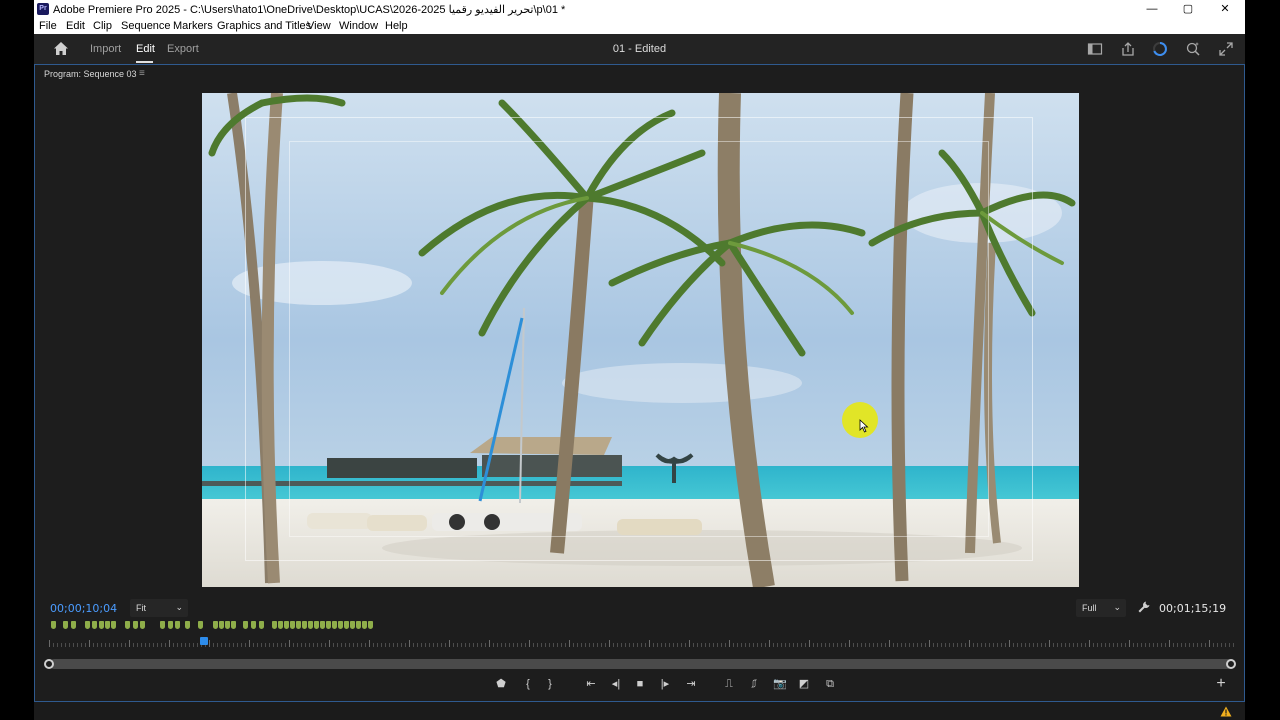 This screenshot has height=720, width=1280. What do you see at coordinates (83, 608) in the screenshot?
I see `current-timecode: 00;00;10;04` at bounding box center [83, 608].